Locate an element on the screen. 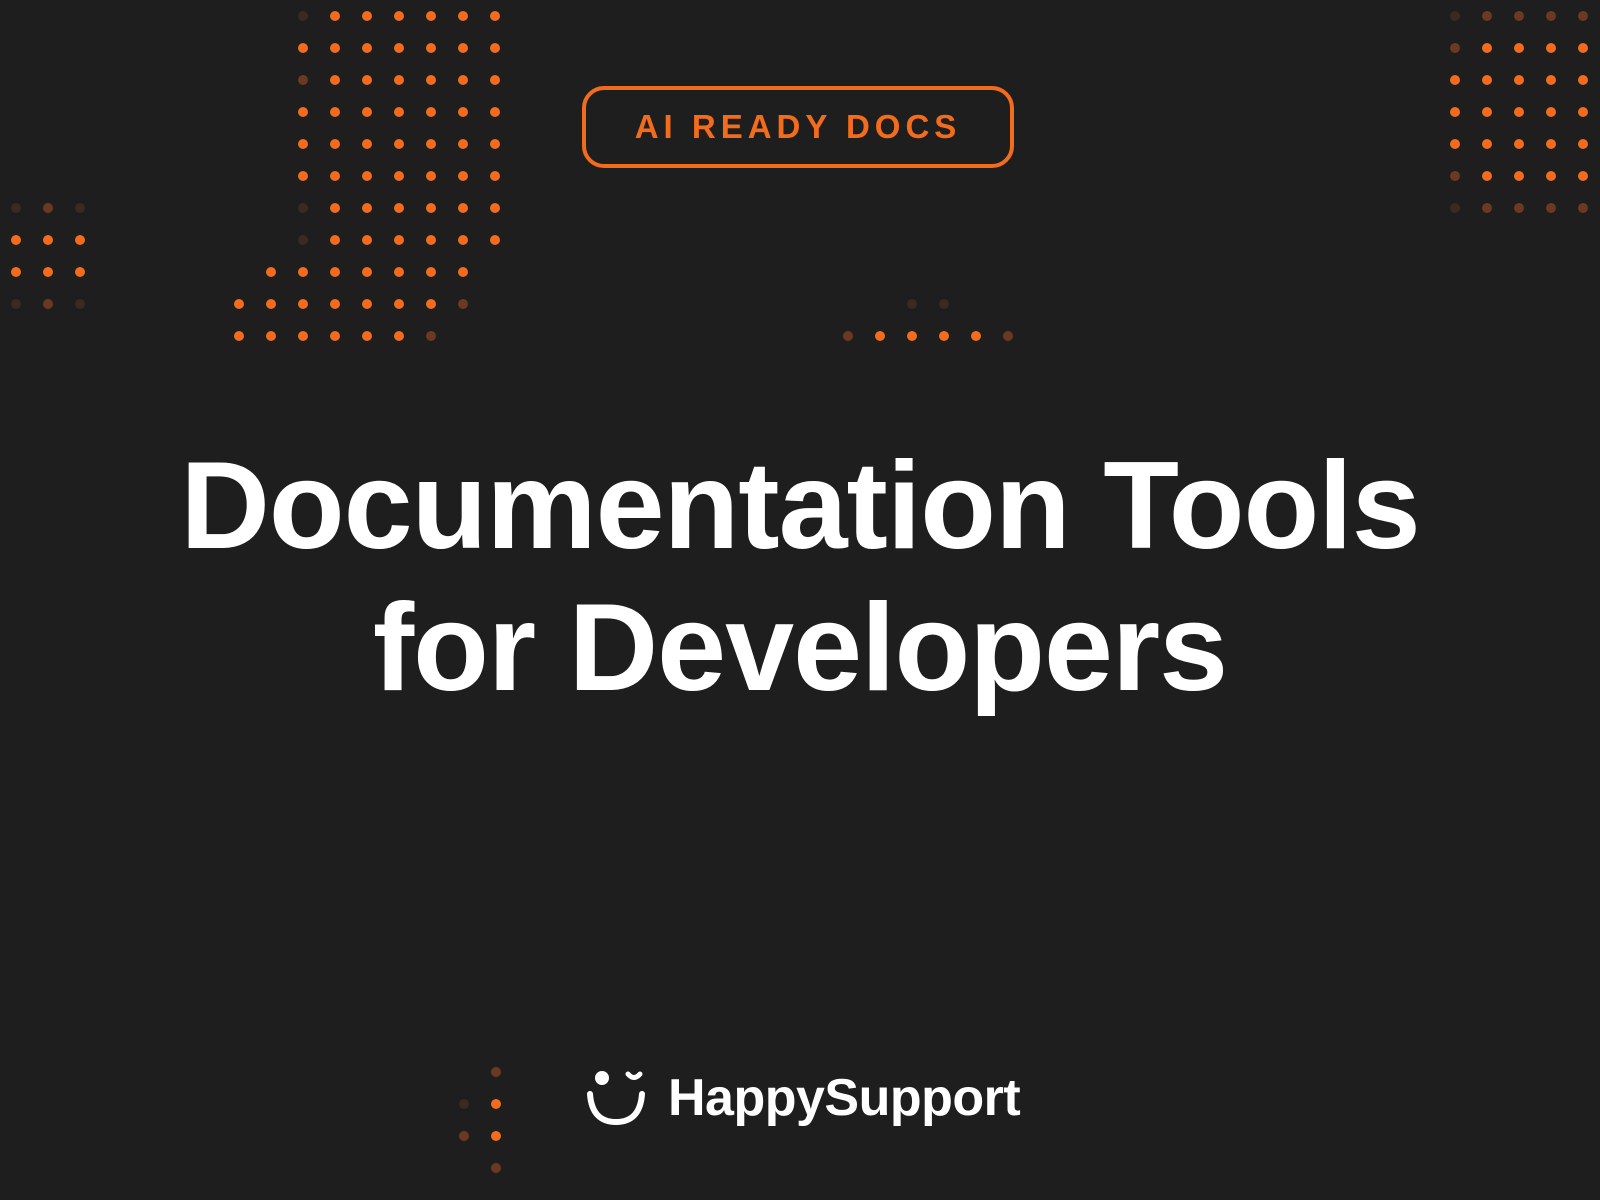 The image size is (1600, 1200). brand-name: HappySupport is located at coordinates (844, 1098).